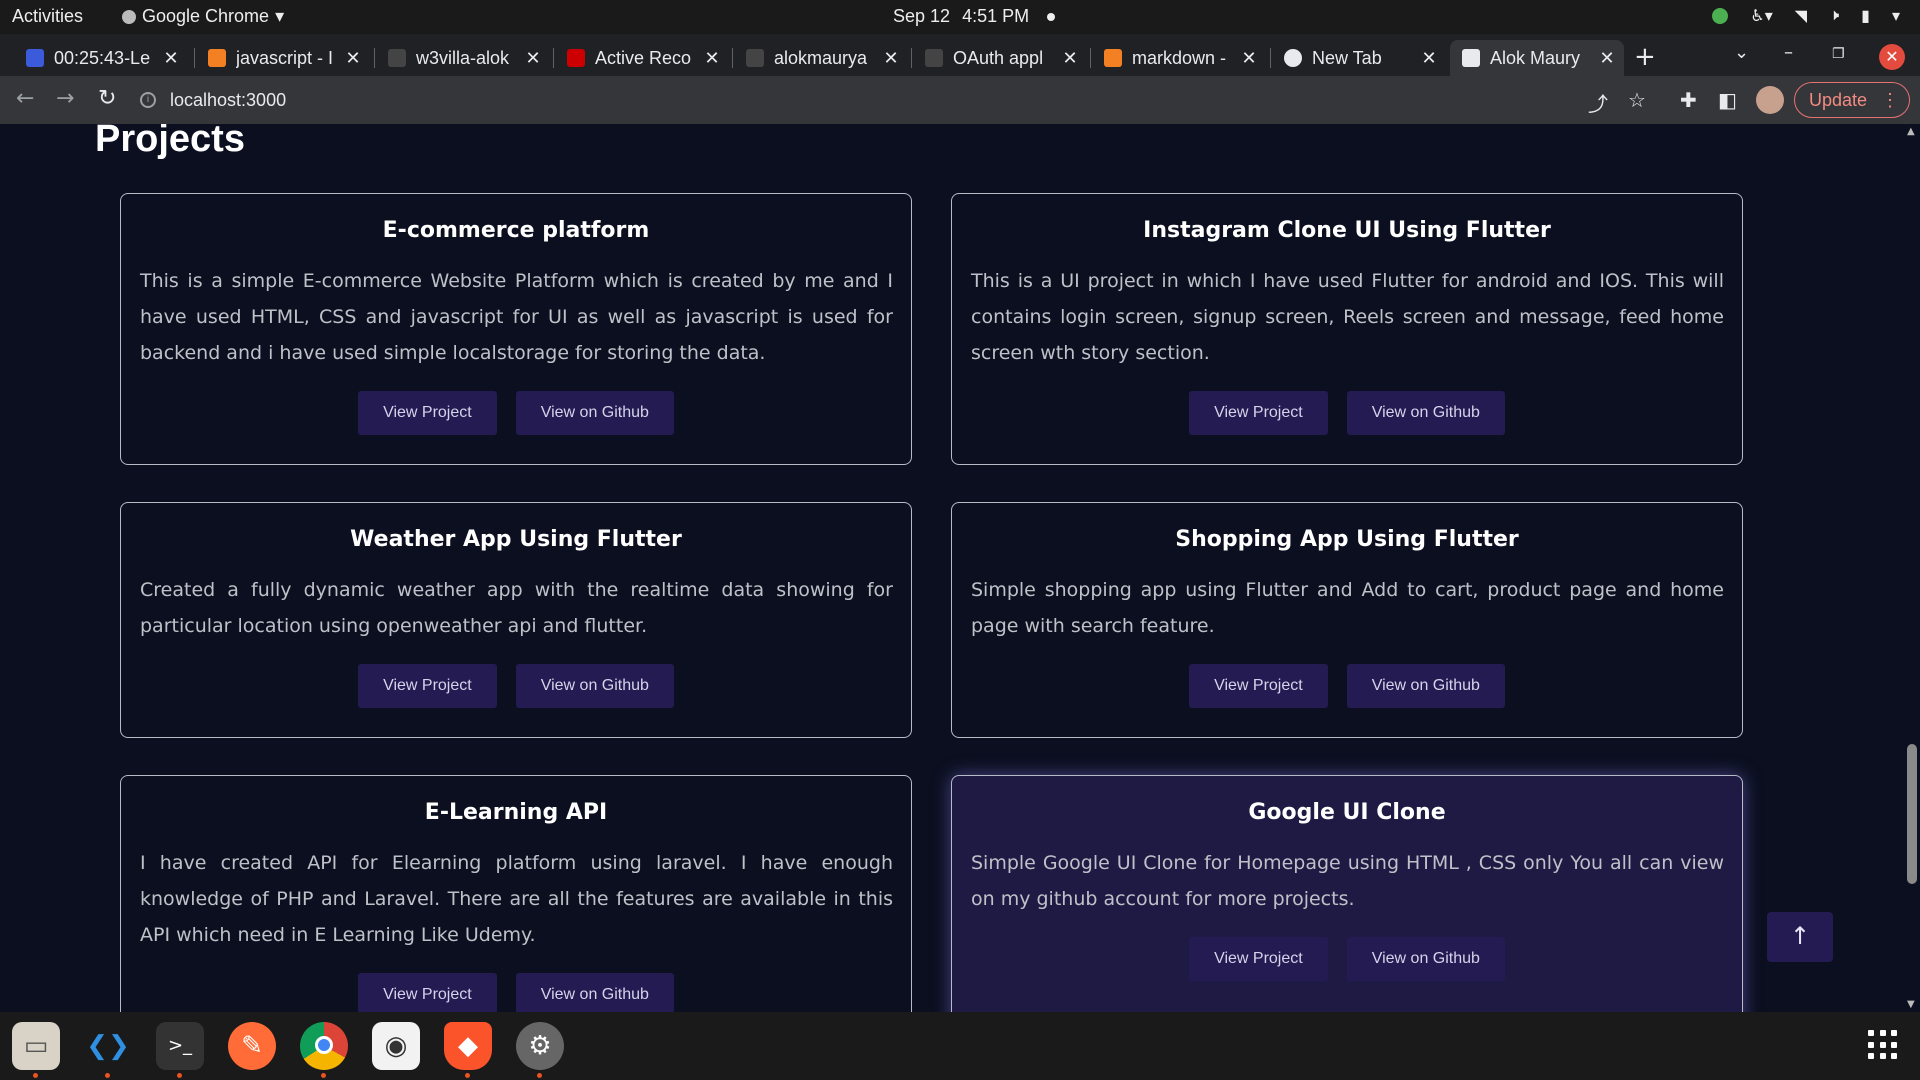 The image size is (1920, 1080). I want to click on tab-search-chevron-icon: ⌄, so click(1741, 52).